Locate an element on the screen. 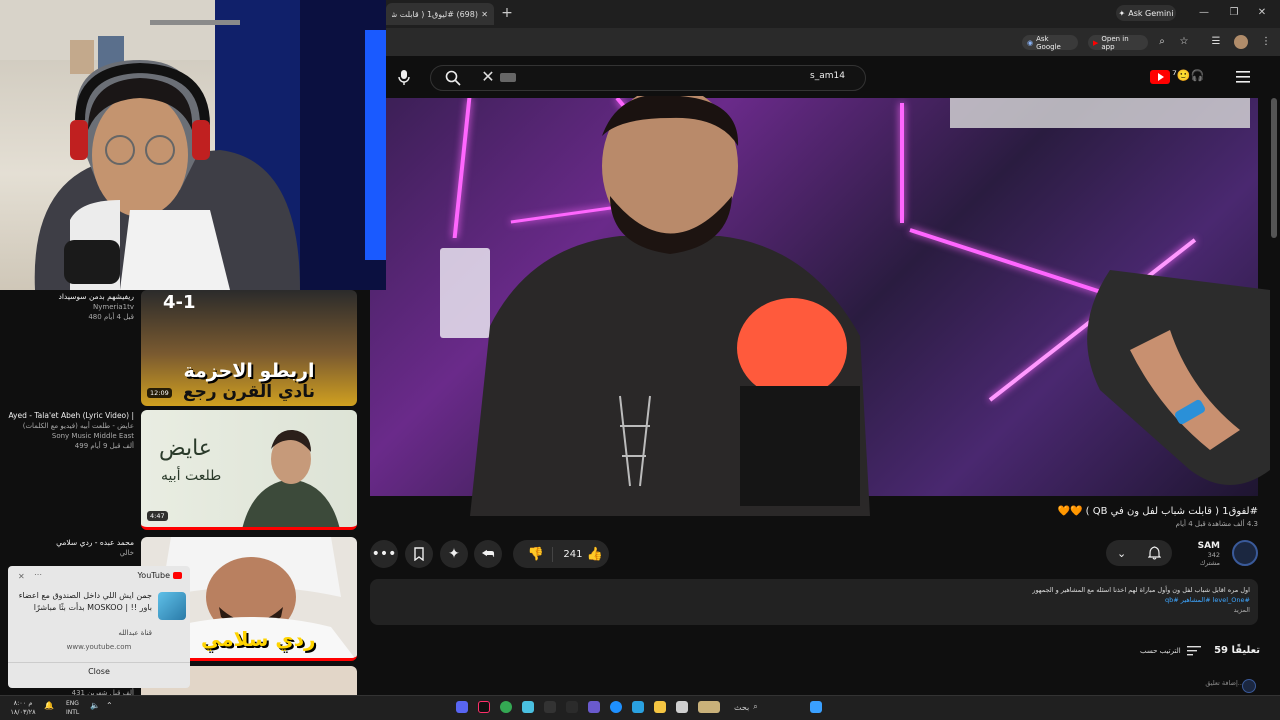  terminal-icon is located at coordinates (550, 707).